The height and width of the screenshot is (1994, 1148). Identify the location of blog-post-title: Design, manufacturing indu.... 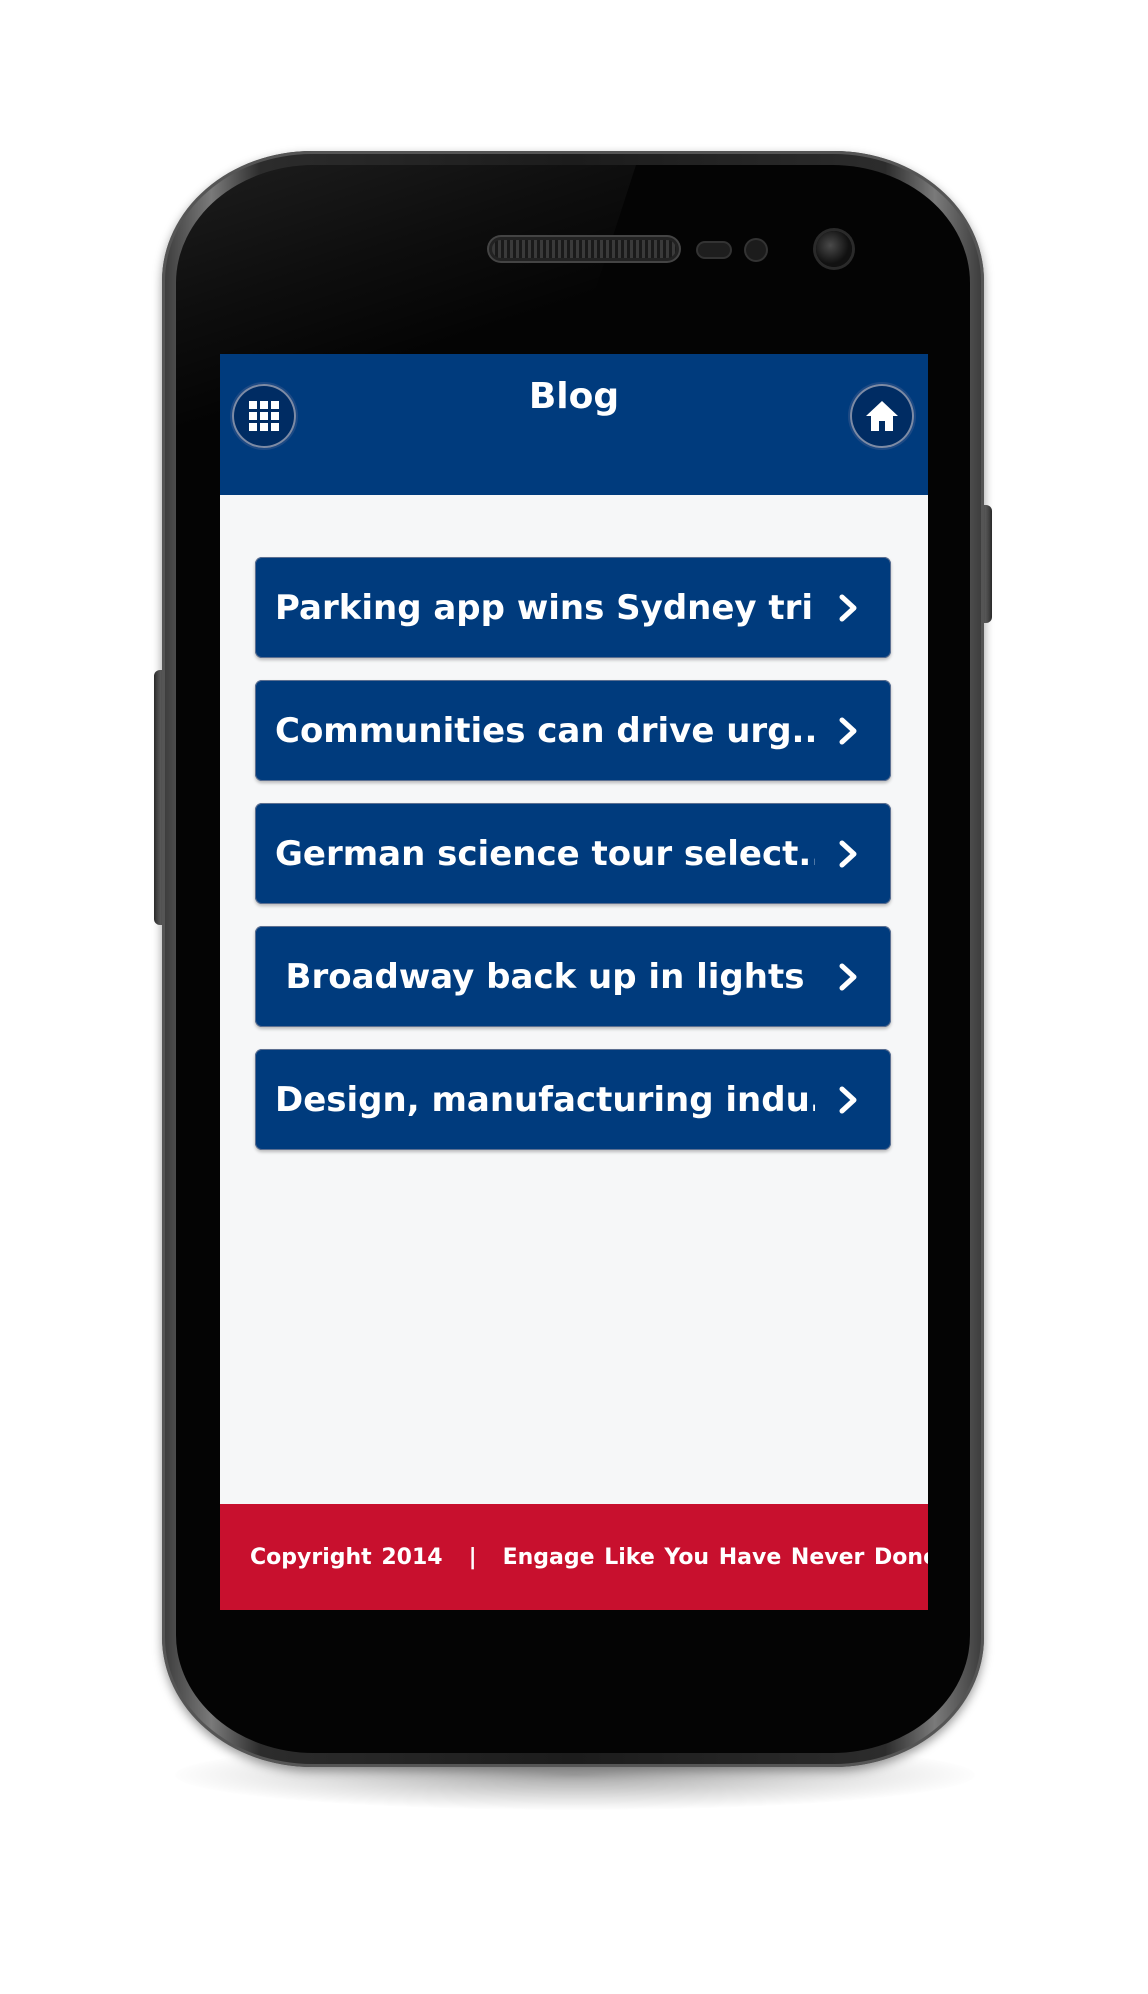
(545, 1099).